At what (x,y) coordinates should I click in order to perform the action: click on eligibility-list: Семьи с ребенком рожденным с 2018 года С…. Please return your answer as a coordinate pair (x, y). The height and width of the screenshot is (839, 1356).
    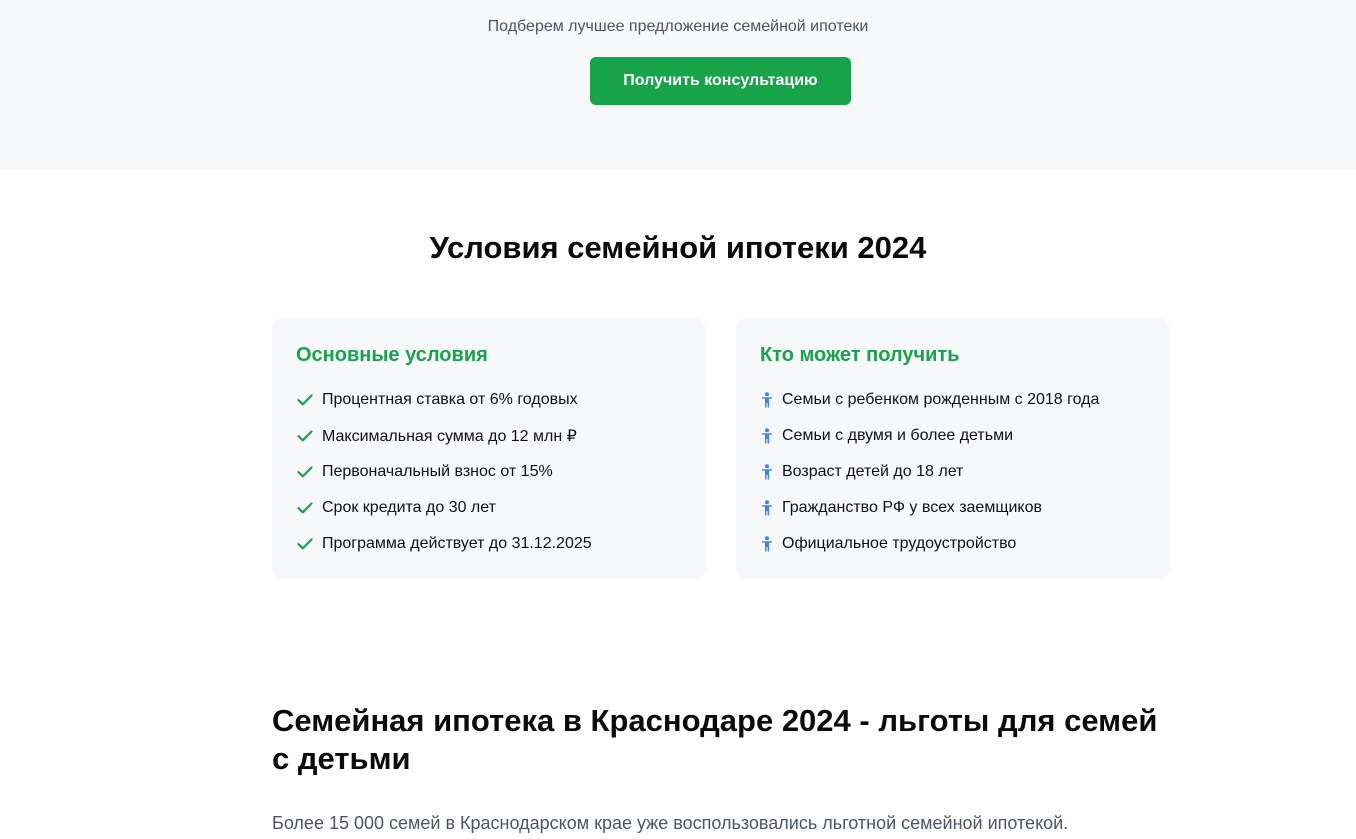
    Looking at the image, I should click on (953, 472).